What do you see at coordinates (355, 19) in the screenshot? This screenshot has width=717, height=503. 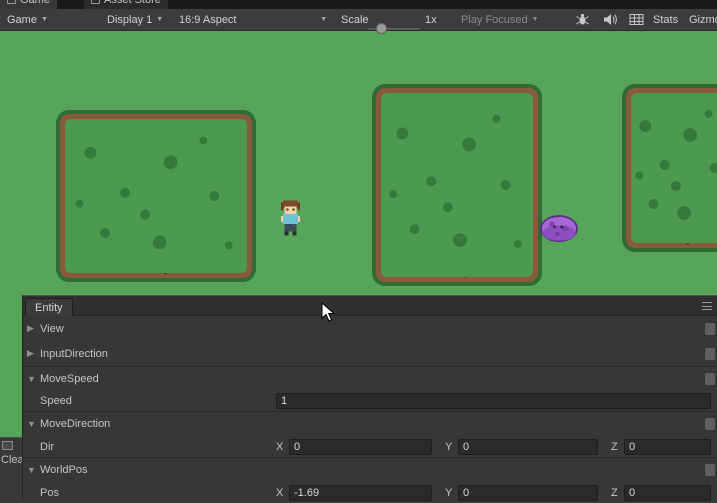 I see `scale-label: Scale` at bounding box center [355, 19].